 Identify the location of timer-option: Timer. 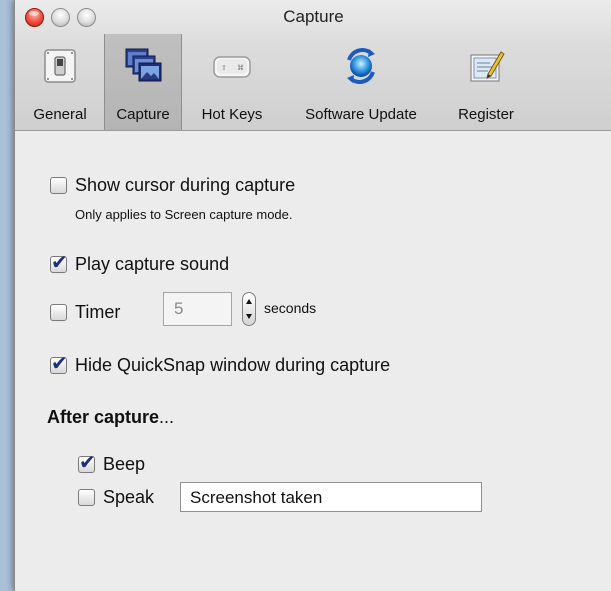
(85, 312).